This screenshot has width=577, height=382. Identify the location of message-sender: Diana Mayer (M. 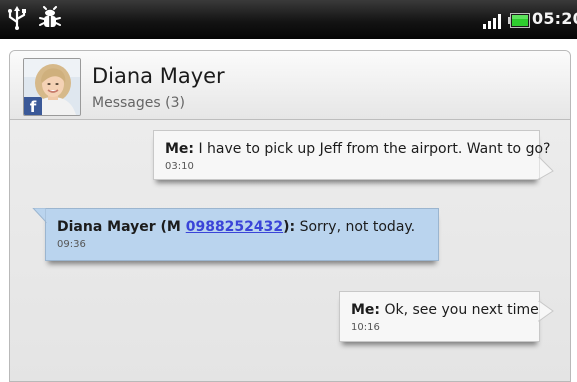
(121, 227).